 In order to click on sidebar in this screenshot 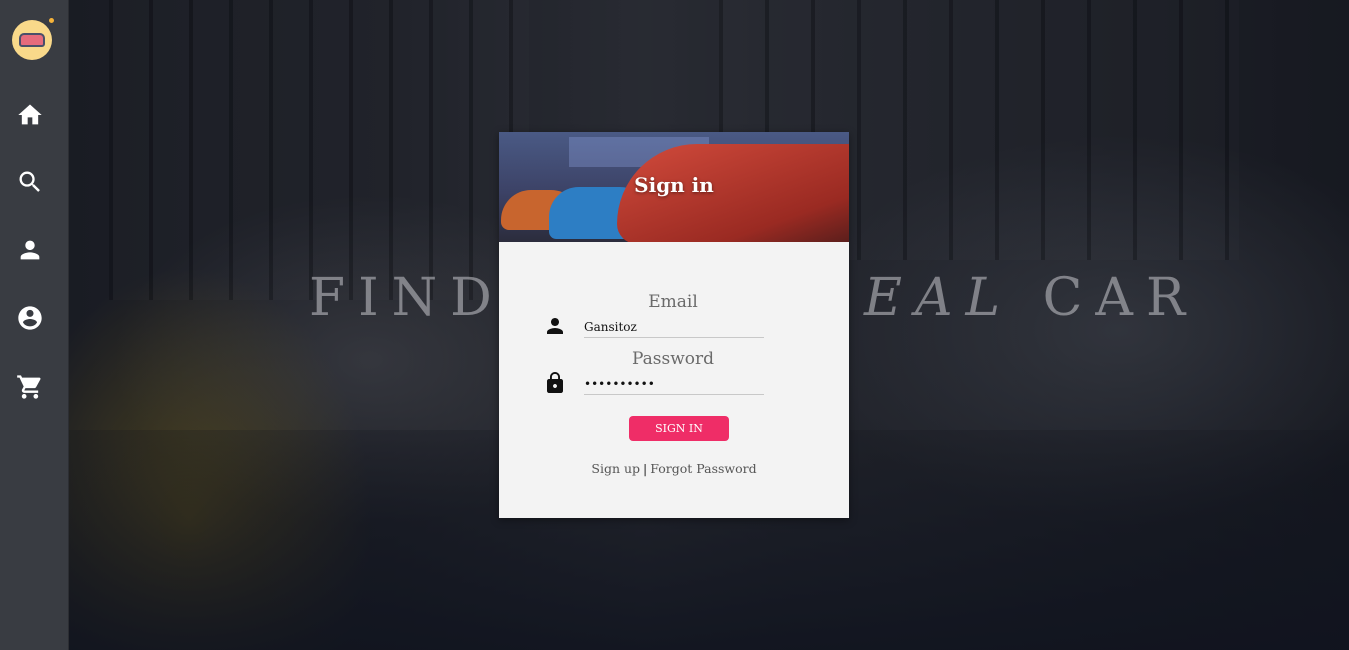, I will do `click(34, 325)`.